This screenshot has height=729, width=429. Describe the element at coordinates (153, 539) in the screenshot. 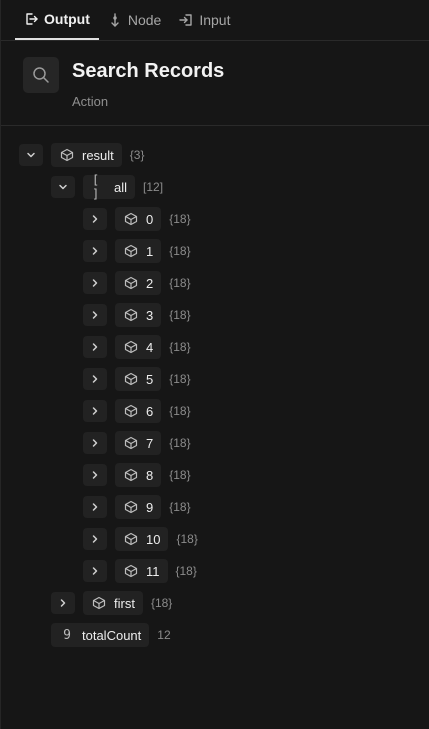

I see `tree-key-label: 10` at that location.